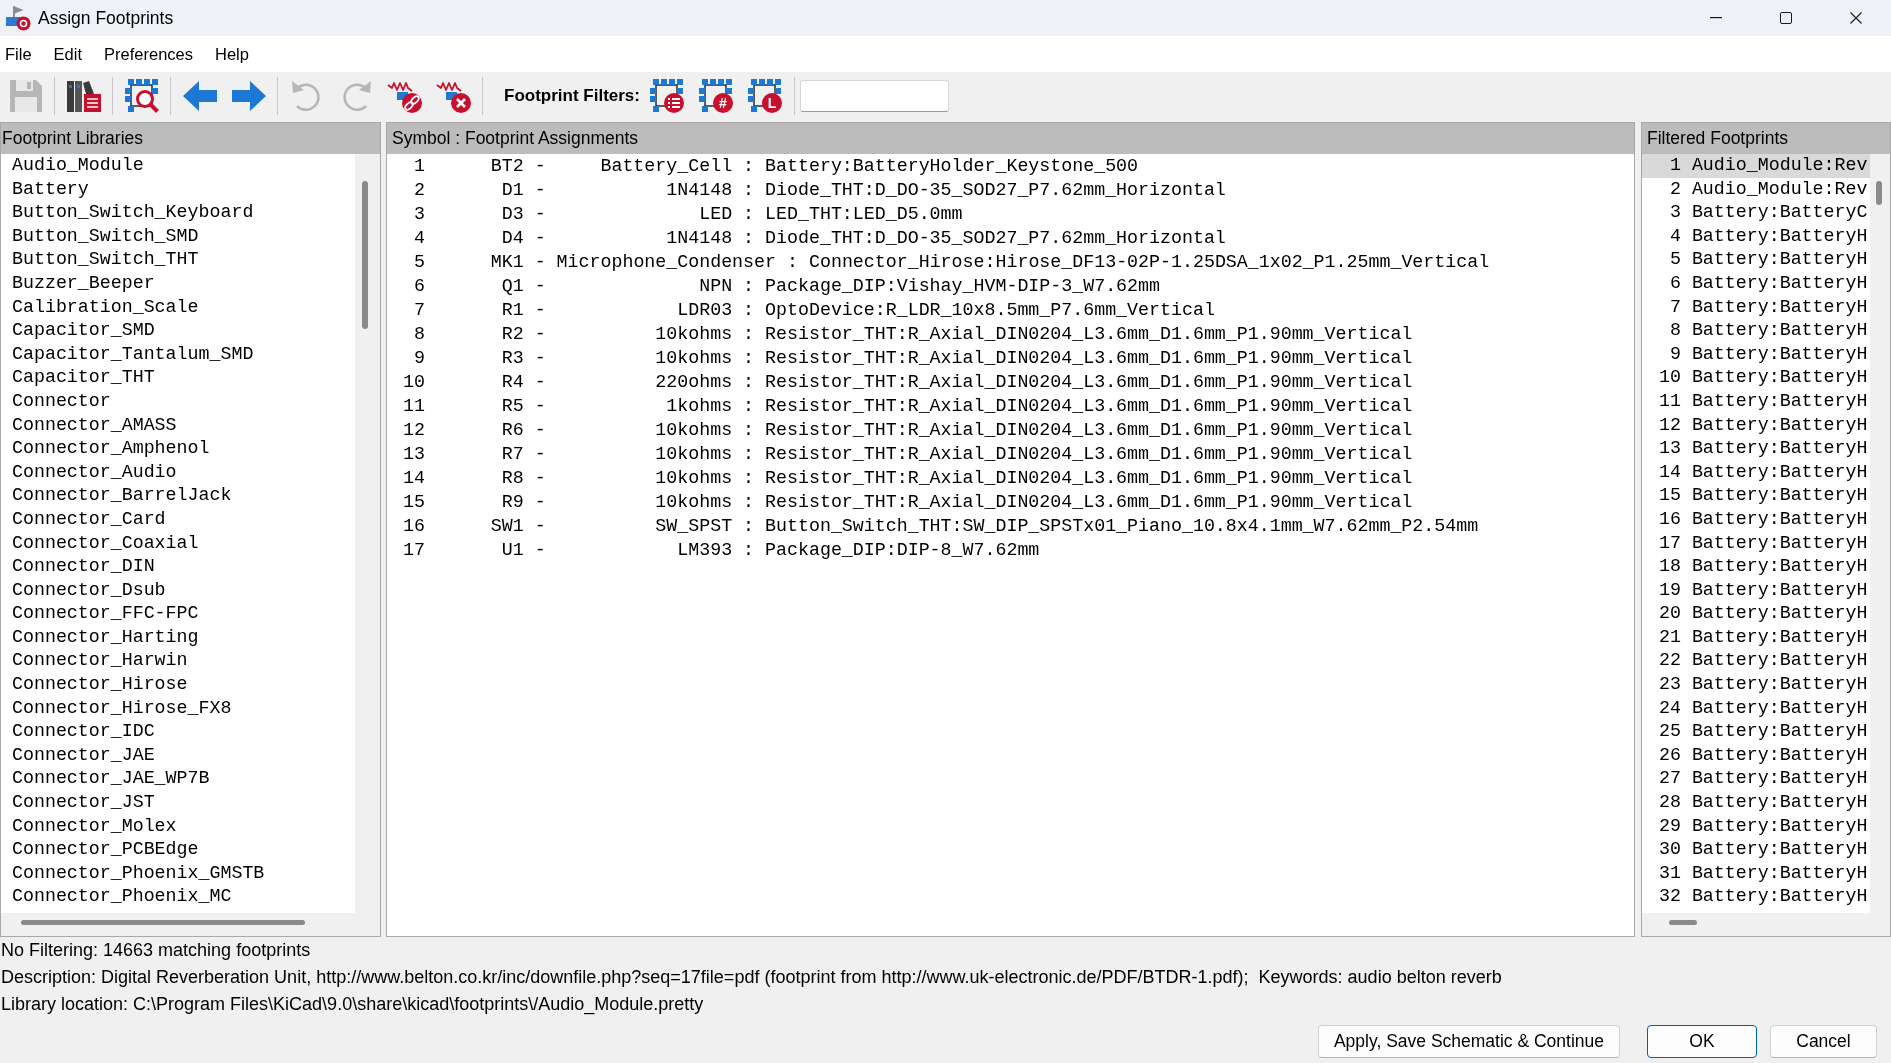  Describe the element at coordinates (1786, 18) in the screenshot. I see `maximize-icon` at that location.